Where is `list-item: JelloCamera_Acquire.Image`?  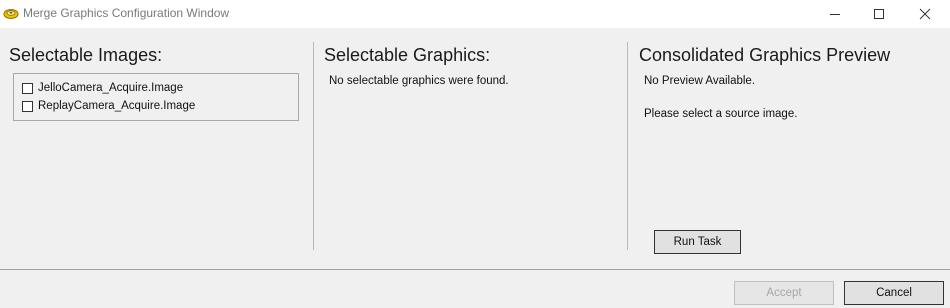 list-item: JelloCamera_Acquire.Image is located at coordinates (102, 88).